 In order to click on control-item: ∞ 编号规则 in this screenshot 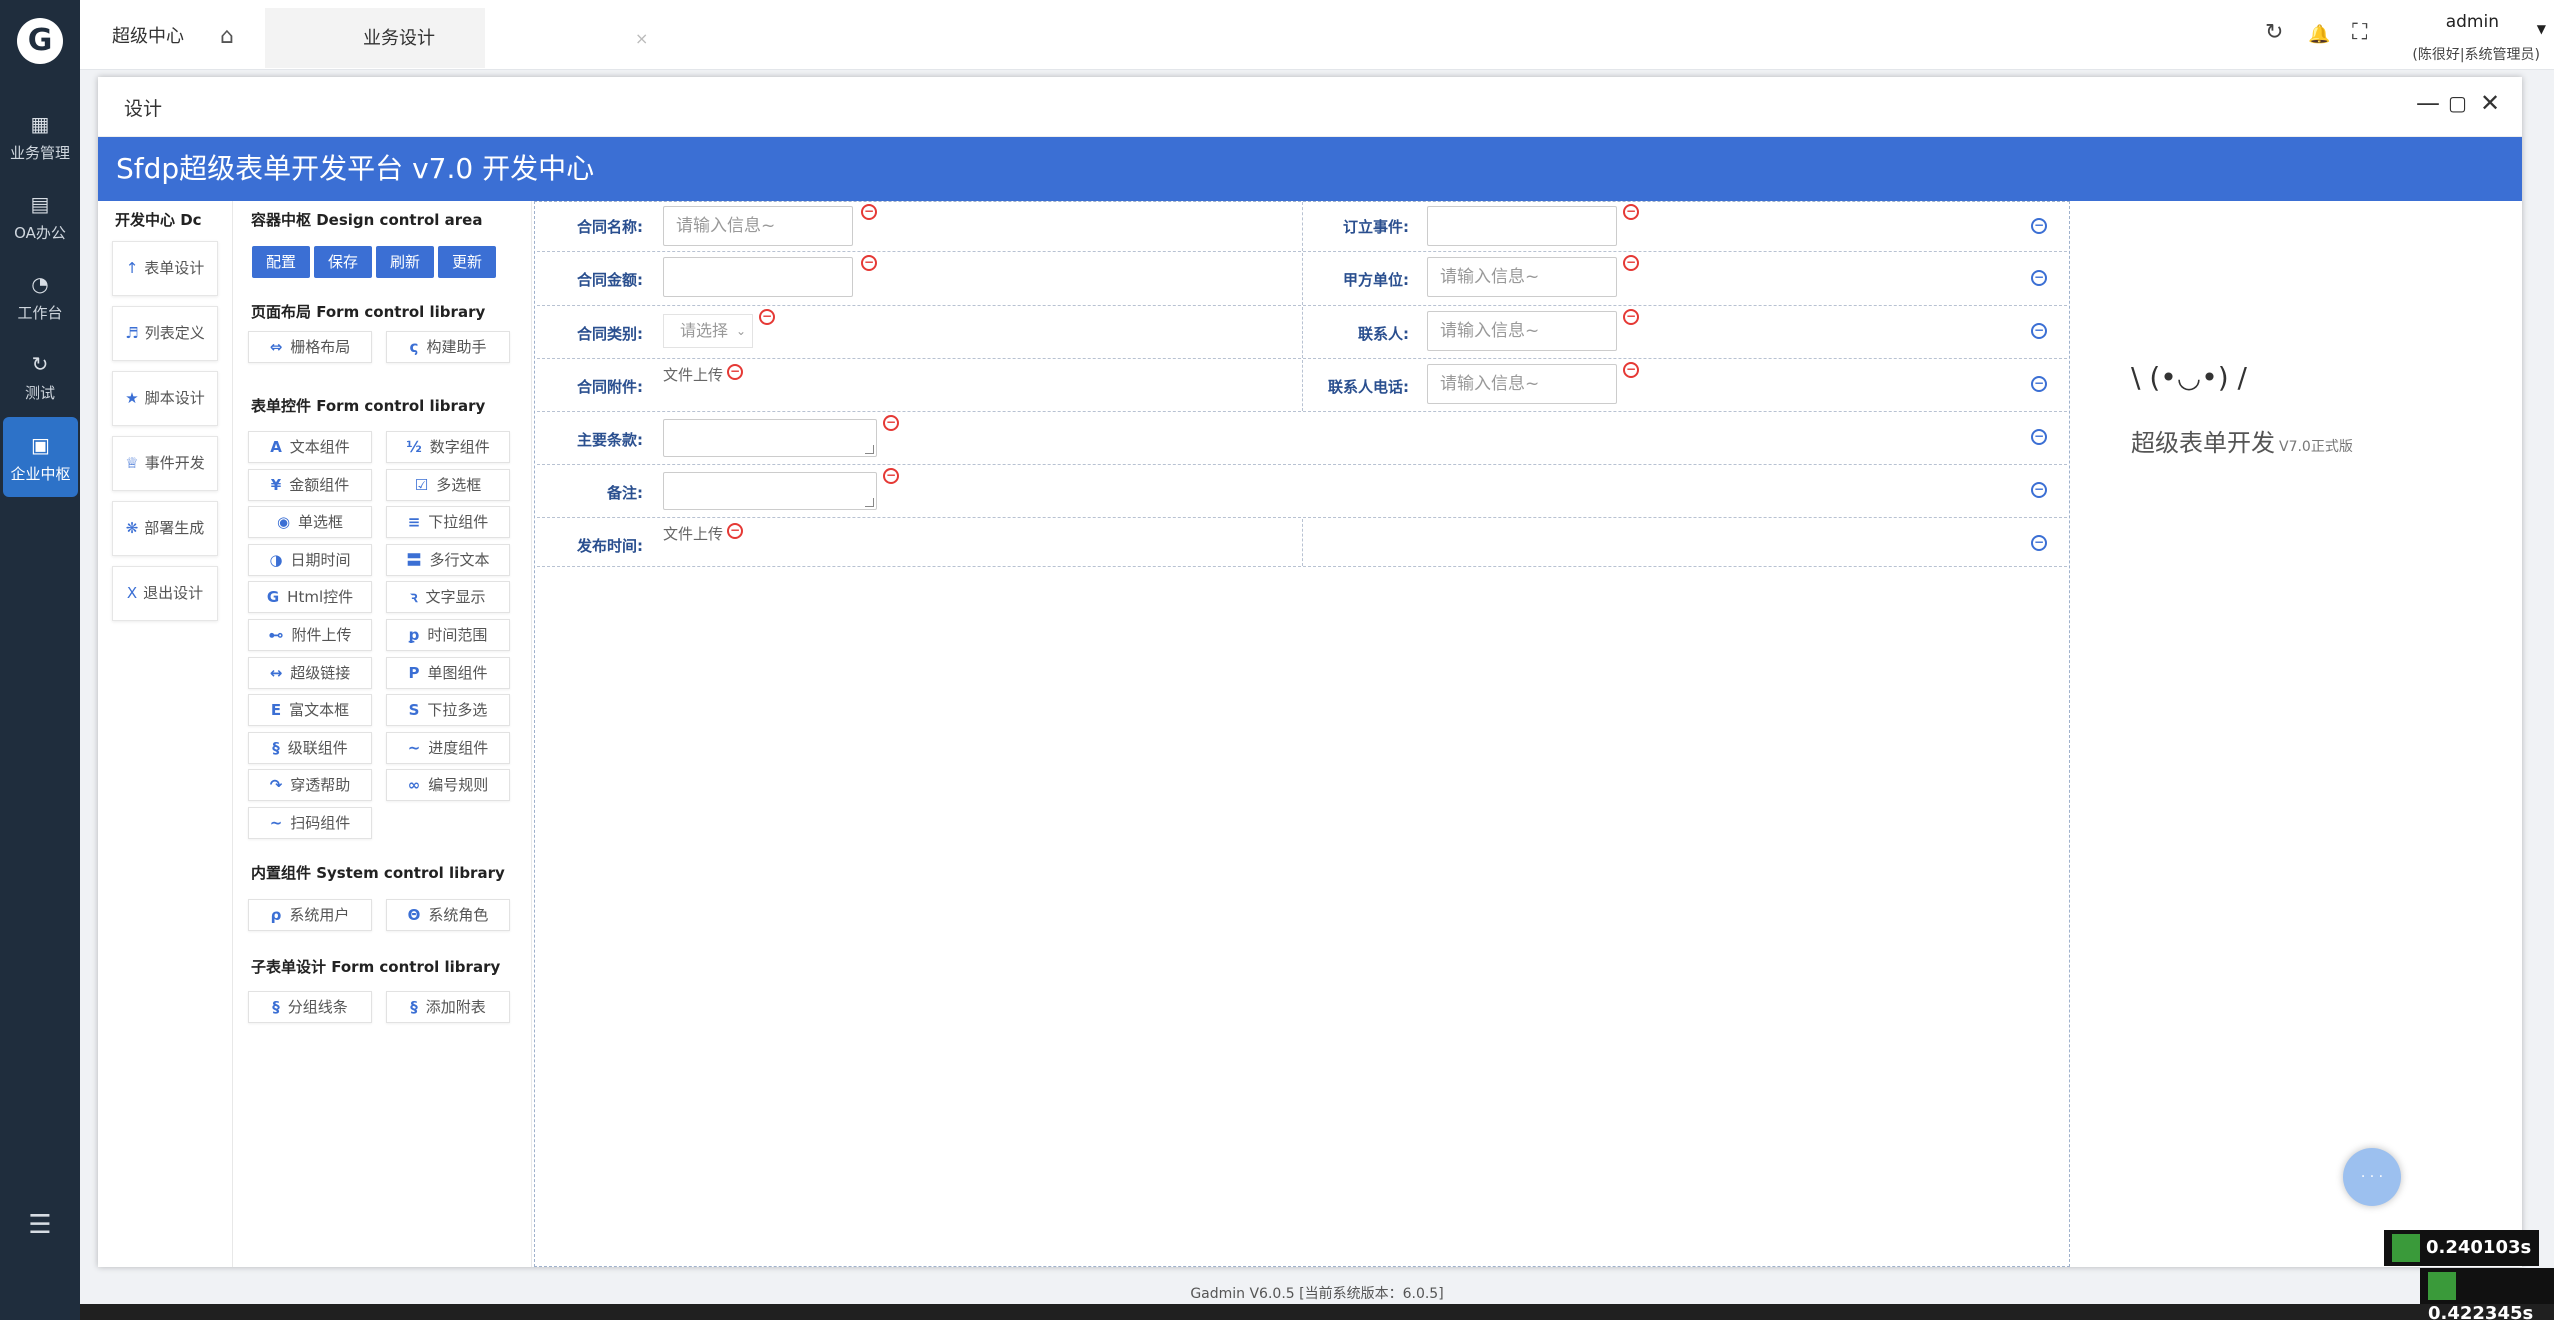, I will do `click(448, 785)`.